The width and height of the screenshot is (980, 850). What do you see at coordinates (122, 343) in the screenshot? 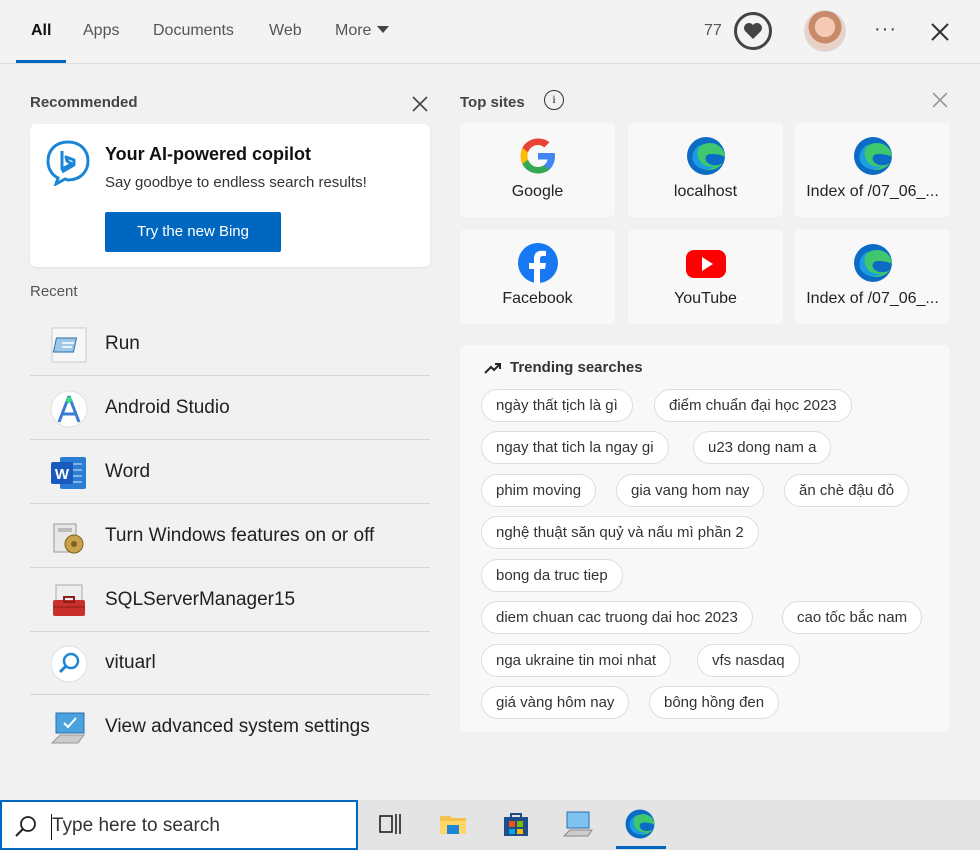
I see `recent-item-label: Run` at bounding box center [122, 343].